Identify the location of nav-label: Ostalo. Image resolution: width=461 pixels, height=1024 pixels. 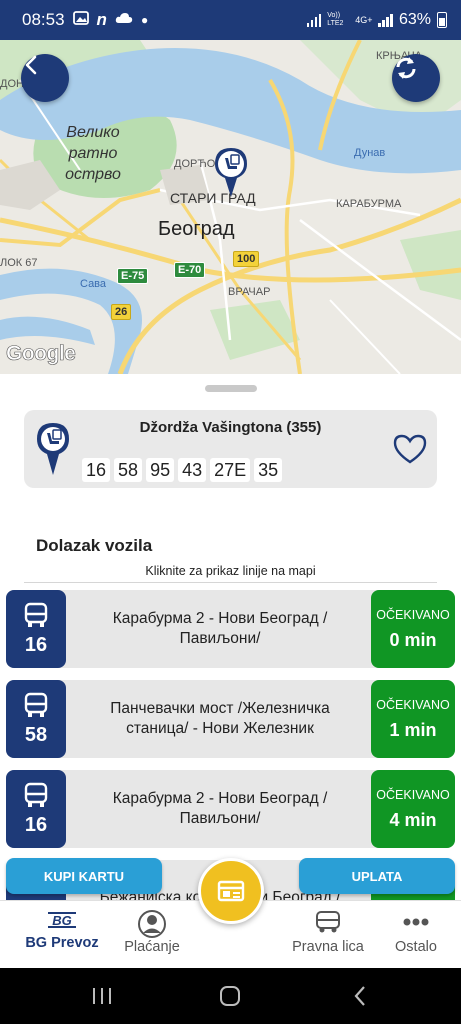
(416, 947).